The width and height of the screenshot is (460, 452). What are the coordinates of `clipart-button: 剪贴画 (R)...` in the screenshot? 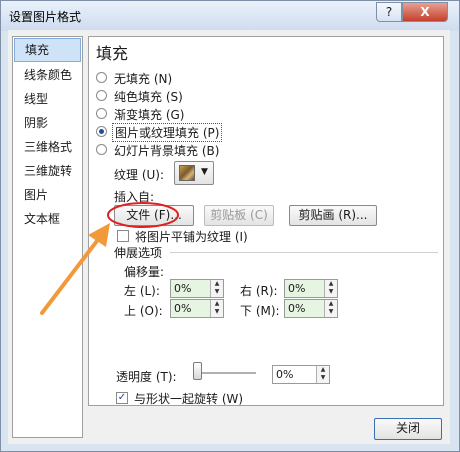 It's located at (333, 215).